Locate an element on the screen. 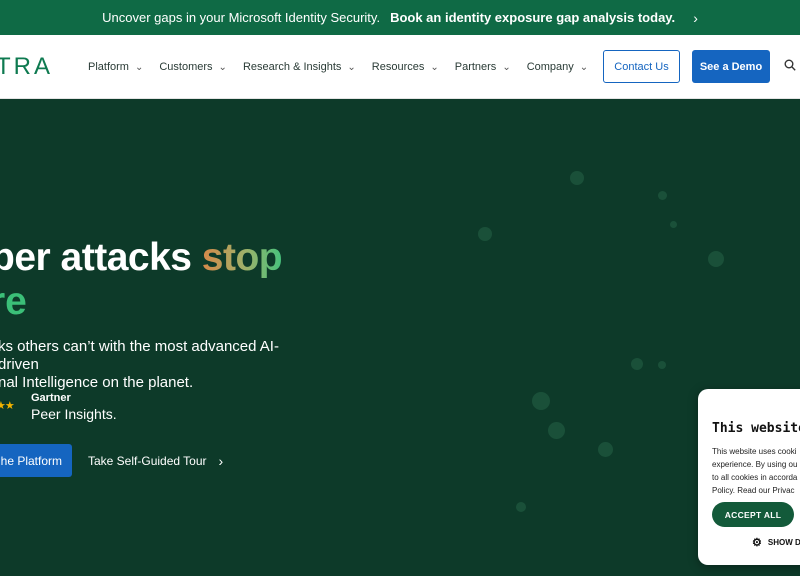 The width and height of the screenshot is (800, 576). nav-item-label: Research & Insights is located at coordinates (292, 67).